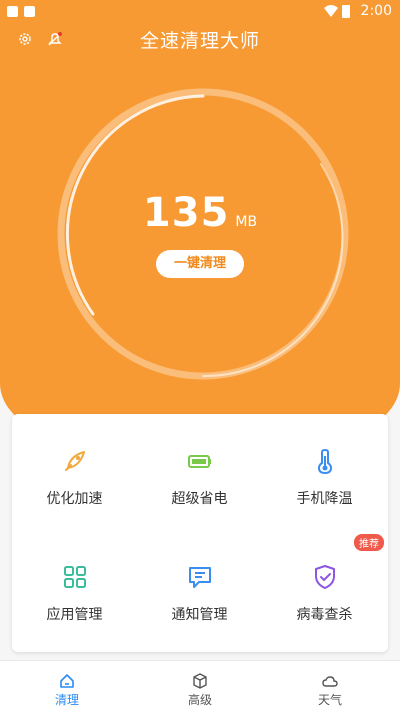 This screenshot has height=711, width=400. I want to click on tab-weather: 天气, so click(330, 690).